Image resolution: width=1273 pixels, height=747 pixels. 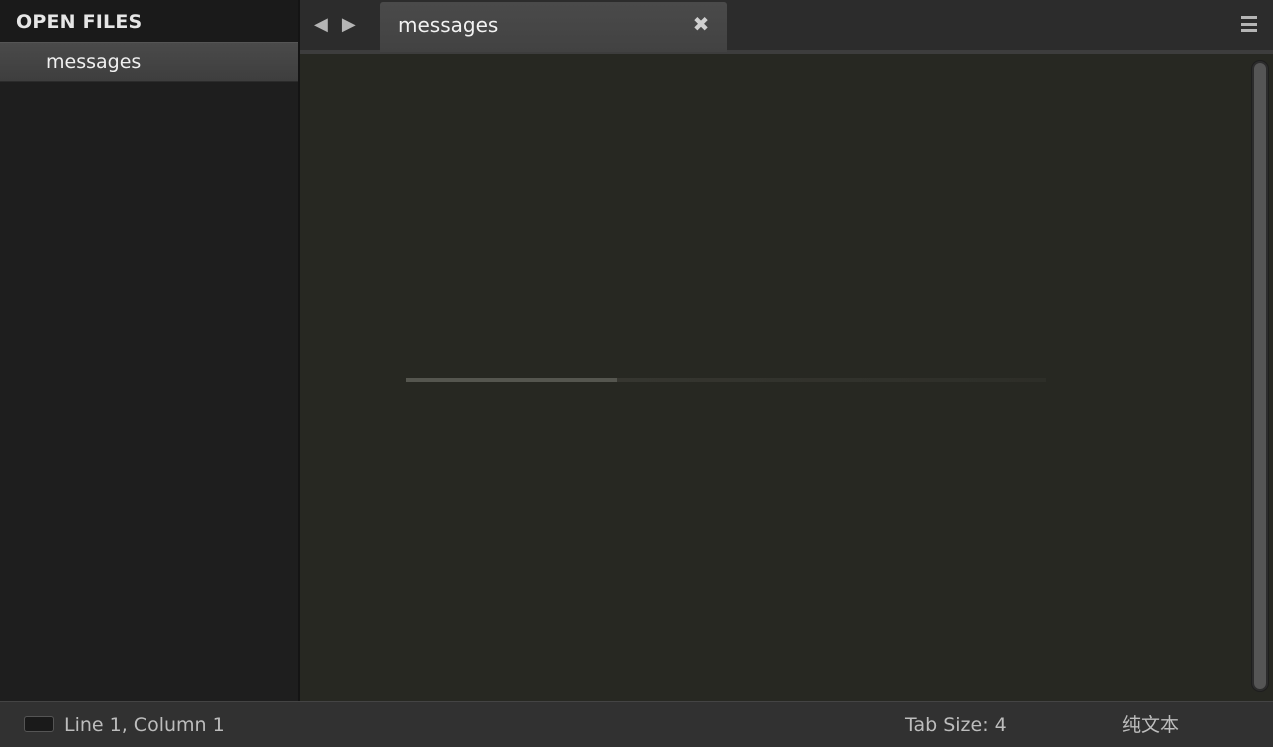 I want to click on panel-toggle-icon, so click(x=39, y=724).